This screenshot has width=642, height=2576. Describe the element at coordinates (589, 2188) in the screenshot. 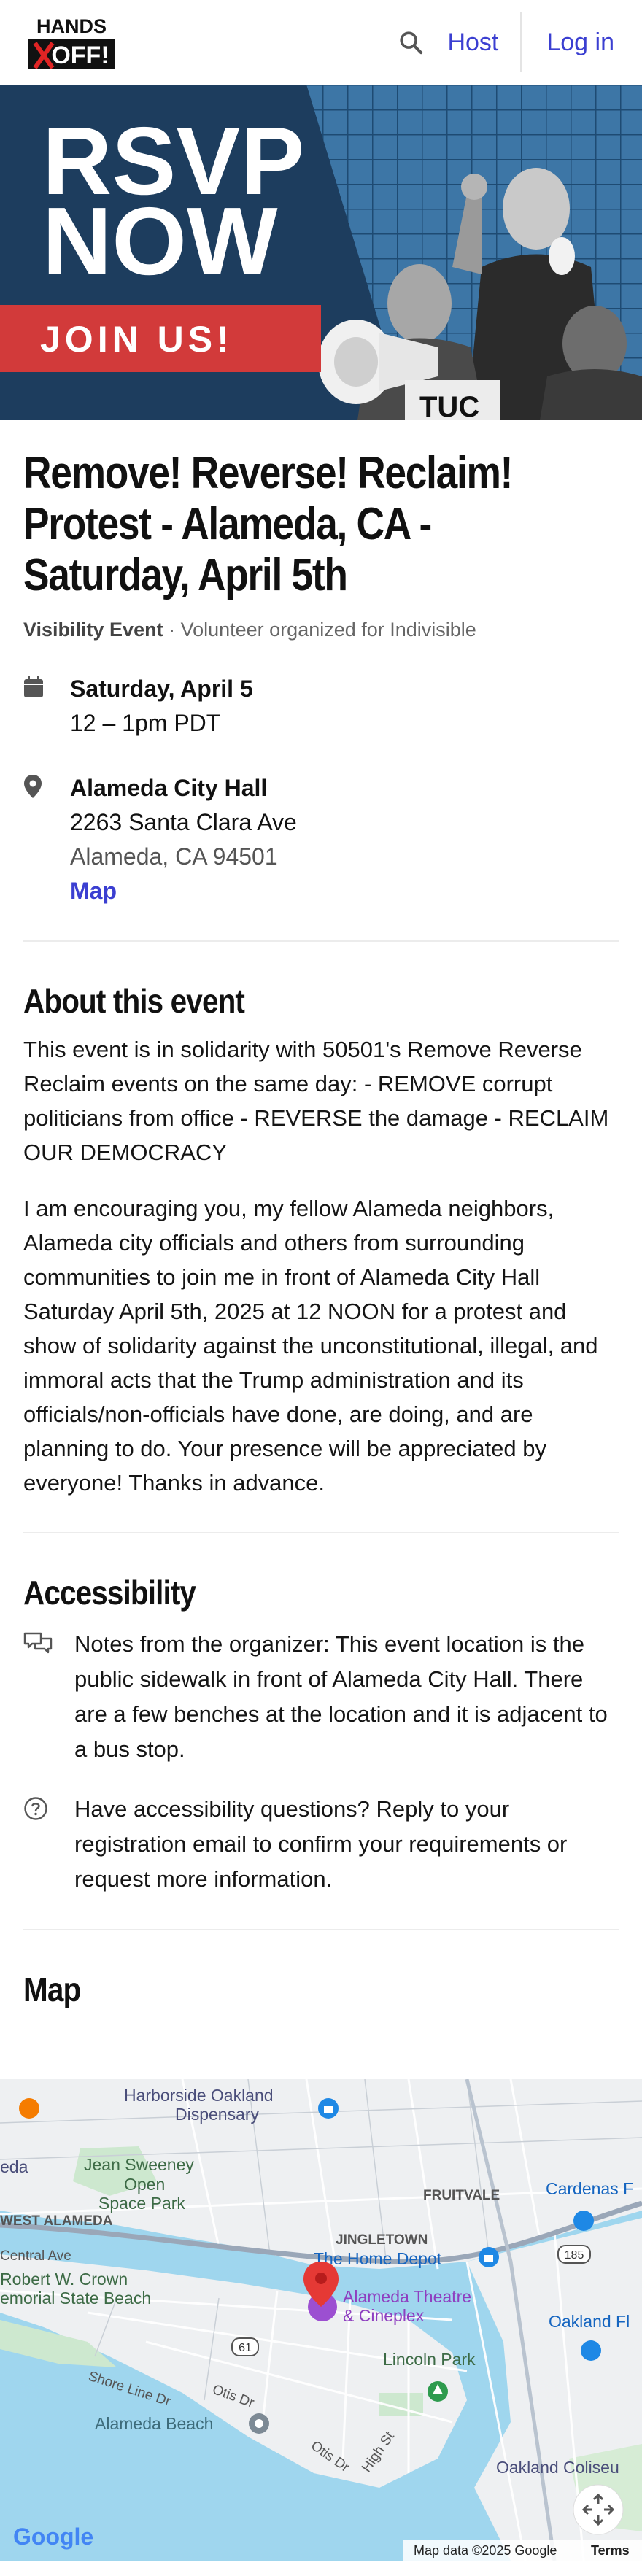

I see `map-label-cardenas: Cardenas F` at that location.